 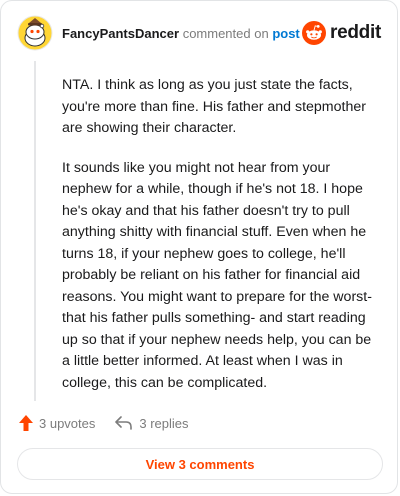 I want to click on upvote-count: 3 upvotes, so click(x=67, y=423).